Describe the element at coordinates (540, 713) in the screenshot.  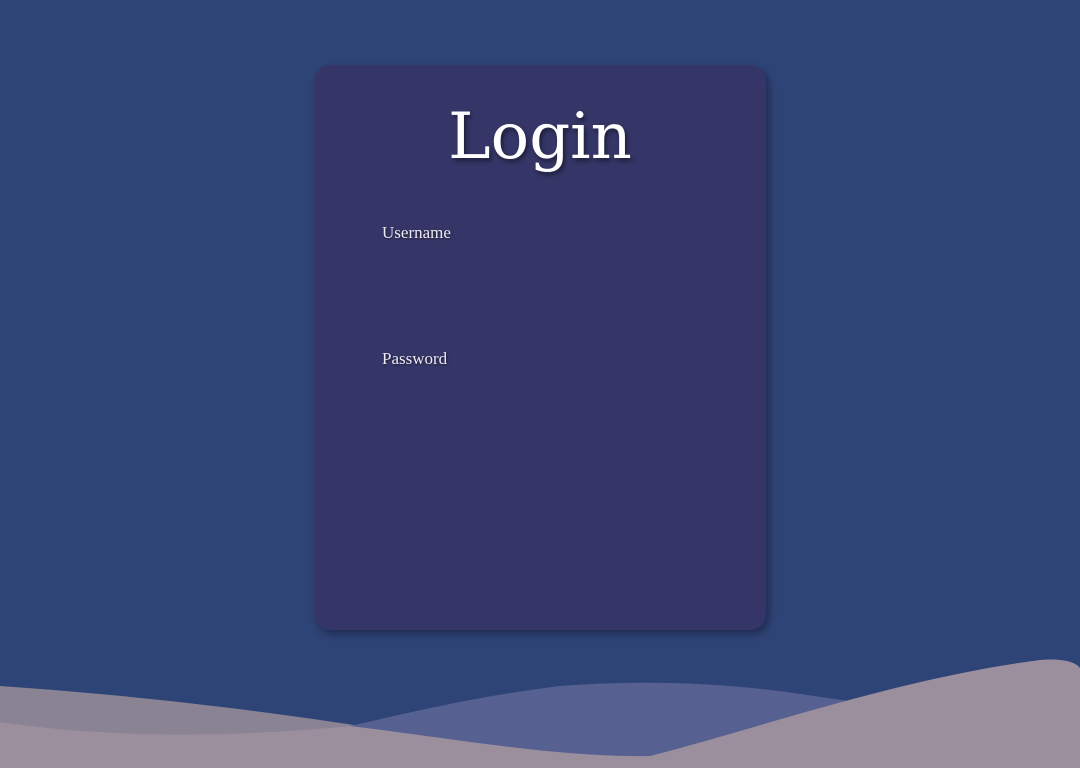
I see `background-waves` at that location.